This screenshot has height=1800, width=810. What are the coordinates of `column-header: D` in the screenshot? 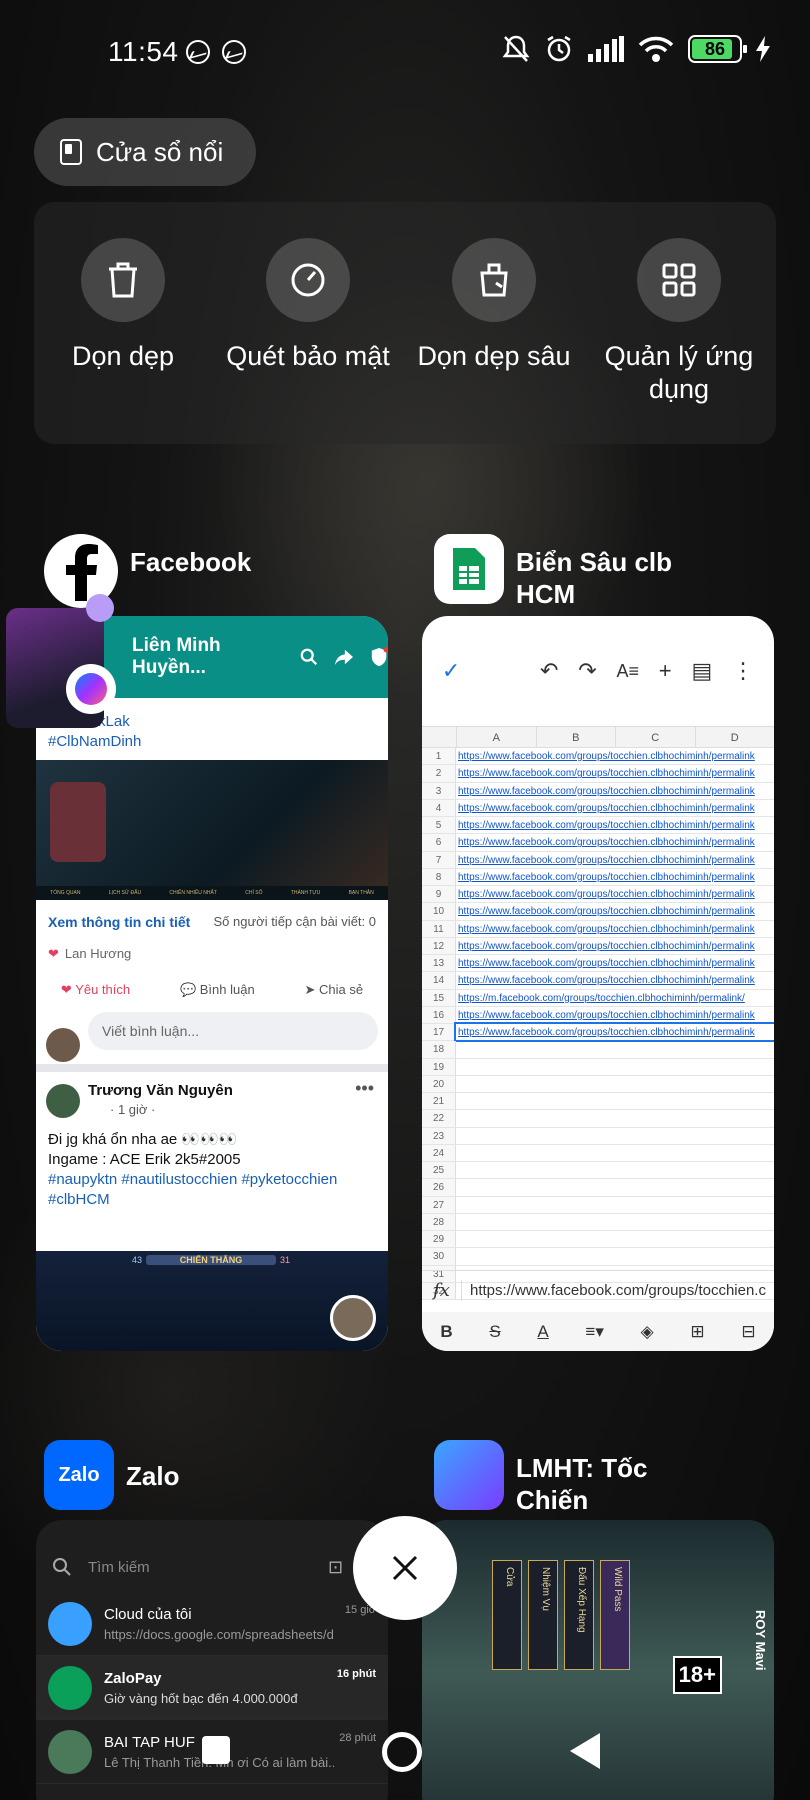 It's located at (734, 737).